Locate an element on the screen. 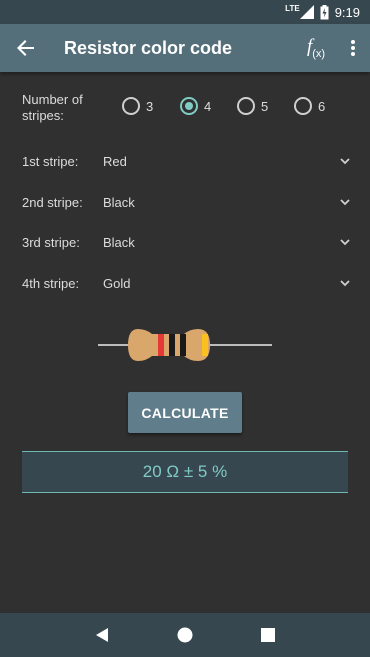 Image resolution: width=370 pixels, height=657 pixels. stripe-1-label: 1st stripe: is located at coordinates (50, 161).